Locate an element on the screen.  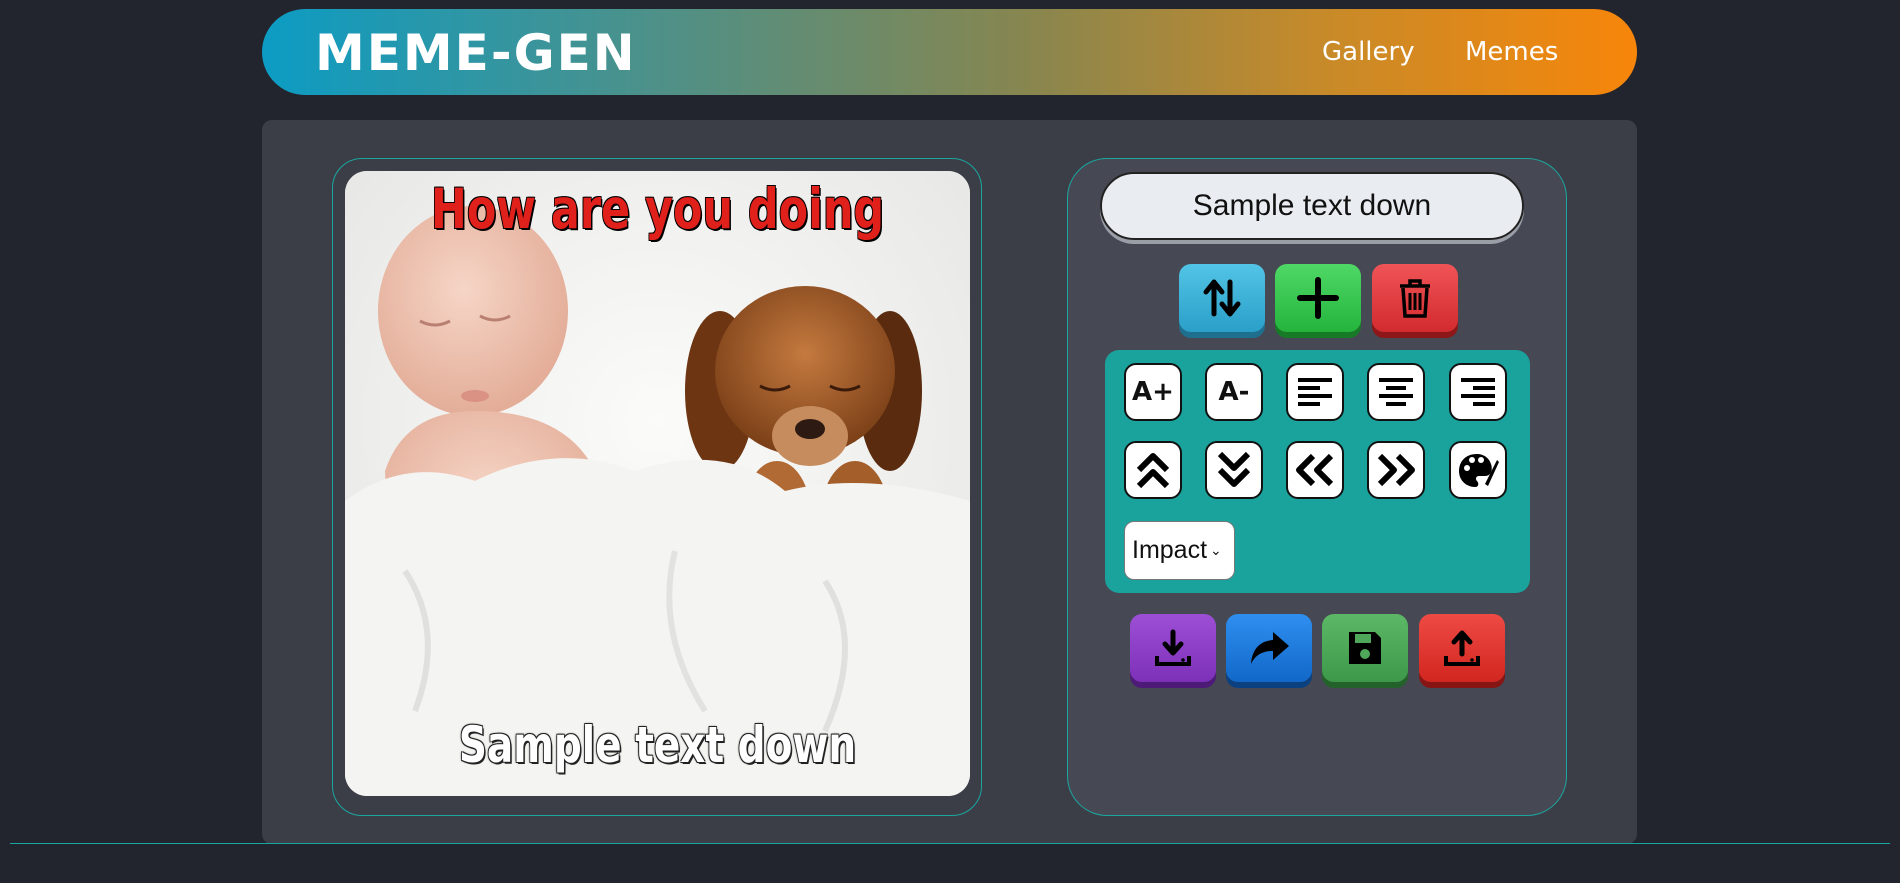
decrease-font-button: A- is located at coordinates (1234, 392).